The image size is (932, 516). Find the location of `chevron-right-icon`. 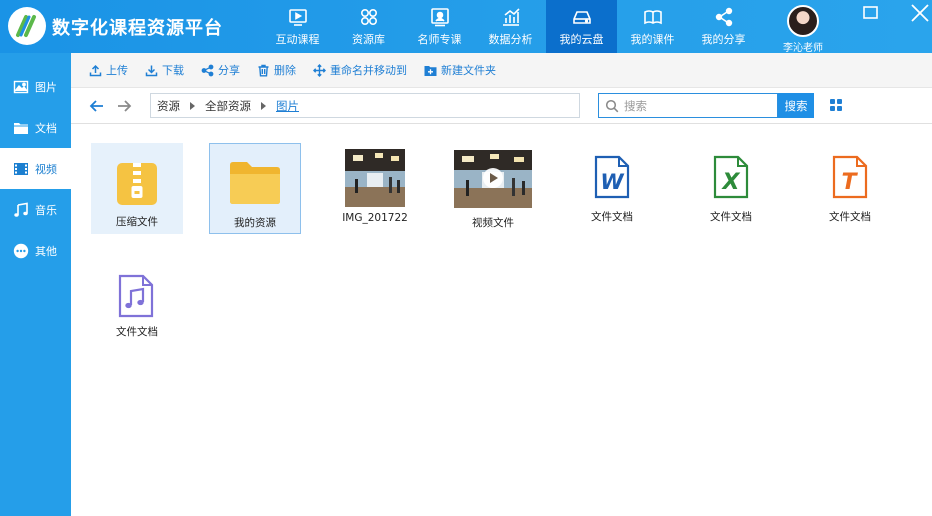

chevron-right-icon is located at coordinates (263, 105).